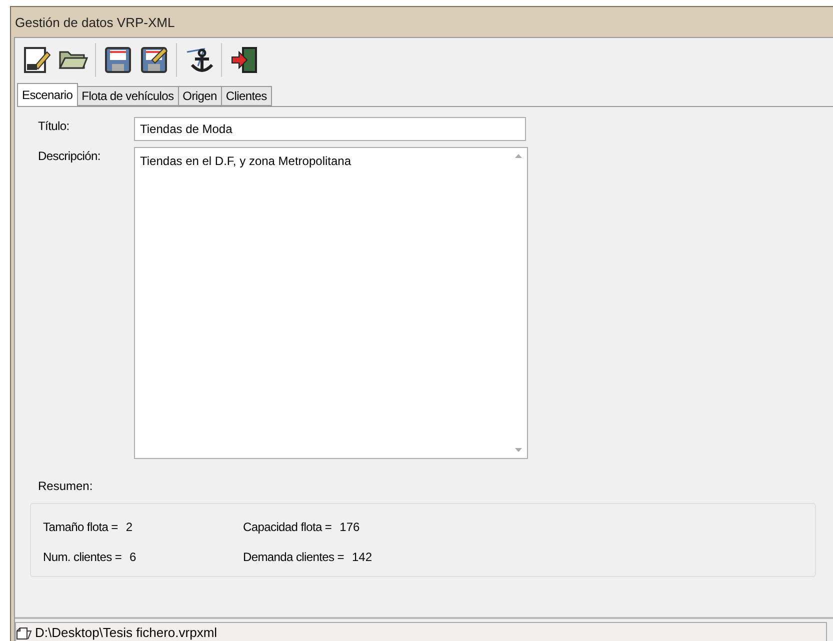 This screenshot has width=833, height=641. What do you see at coordinates (518, 450) in the screenshot?
I see `down-arrow-icon` at bounding box center [518, 450].